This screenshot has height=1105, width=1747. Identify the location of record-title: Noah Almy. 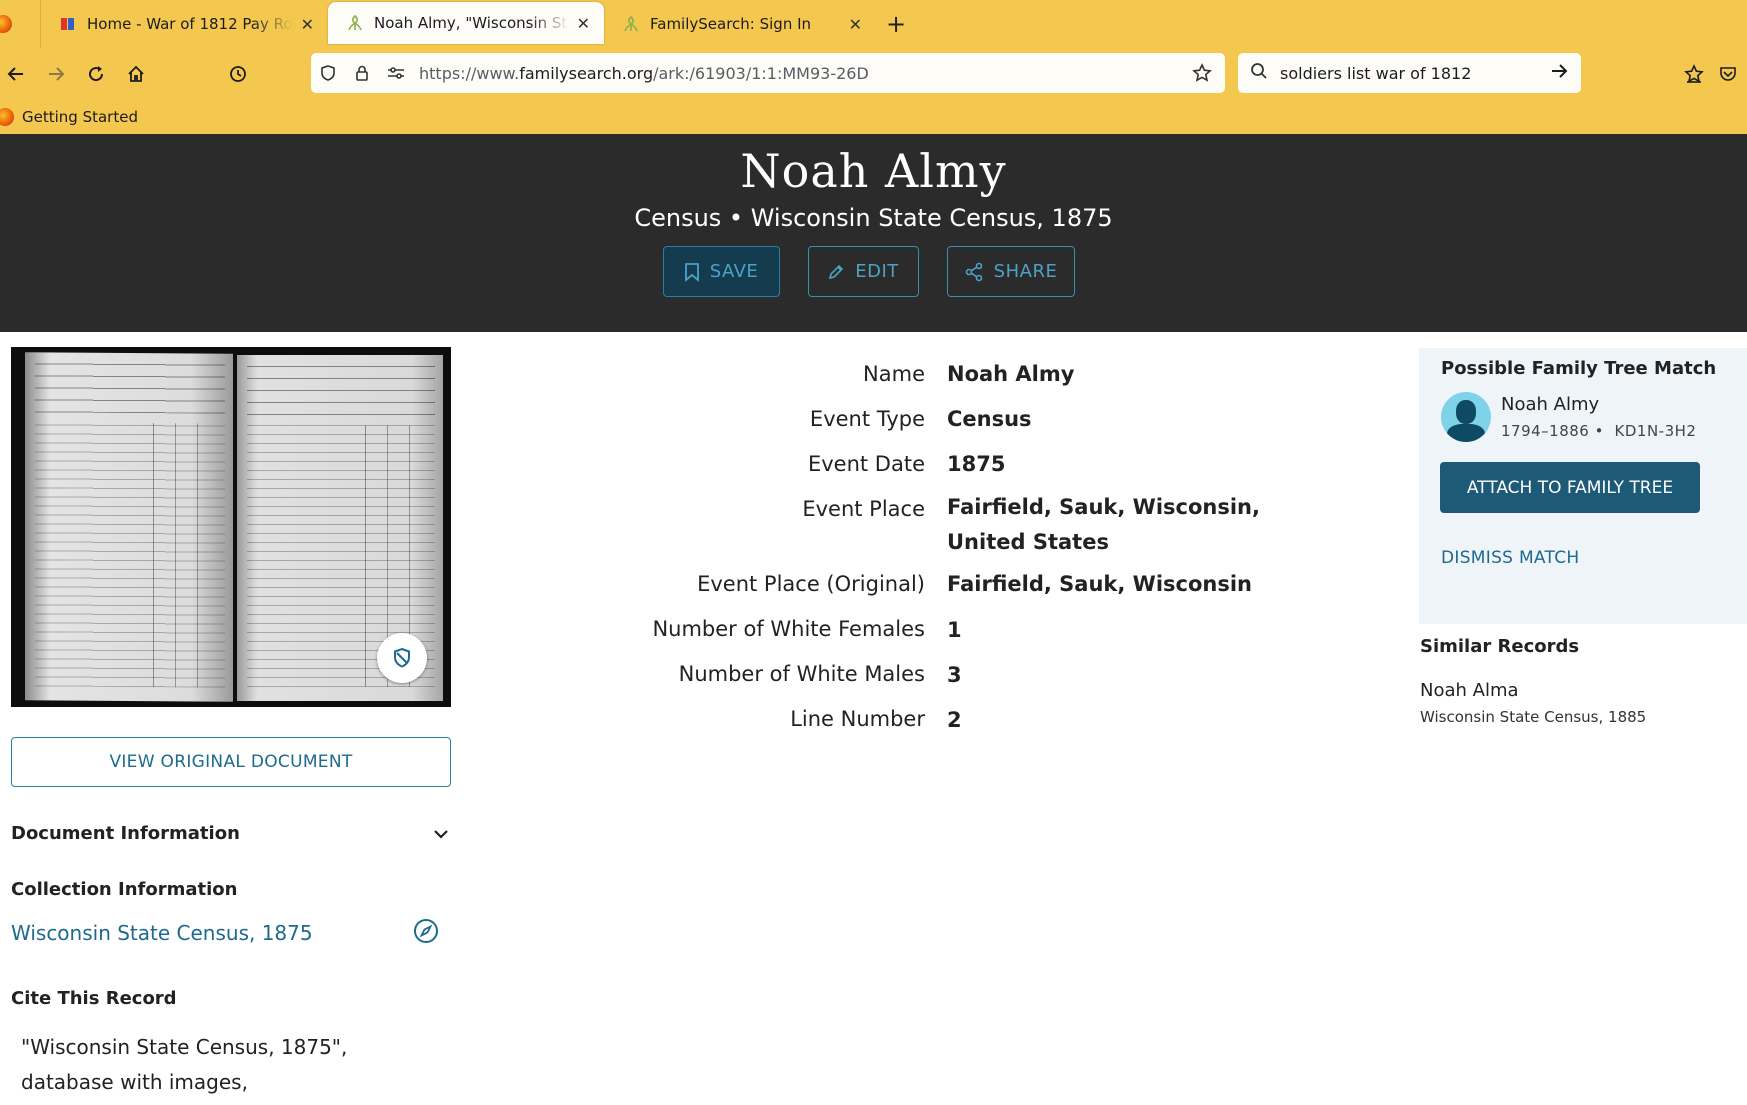
(873, 171).